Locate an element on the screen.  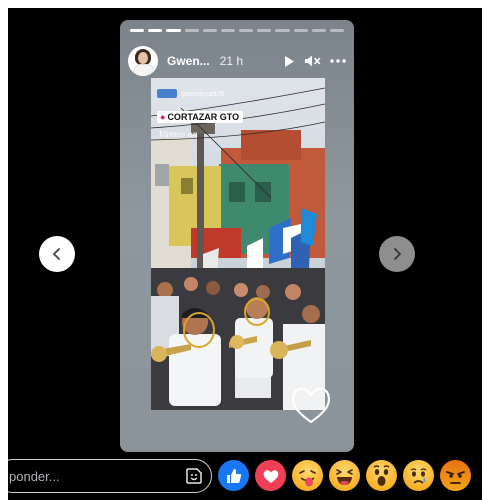
previous-story-button is located at coordinates (57, 254).